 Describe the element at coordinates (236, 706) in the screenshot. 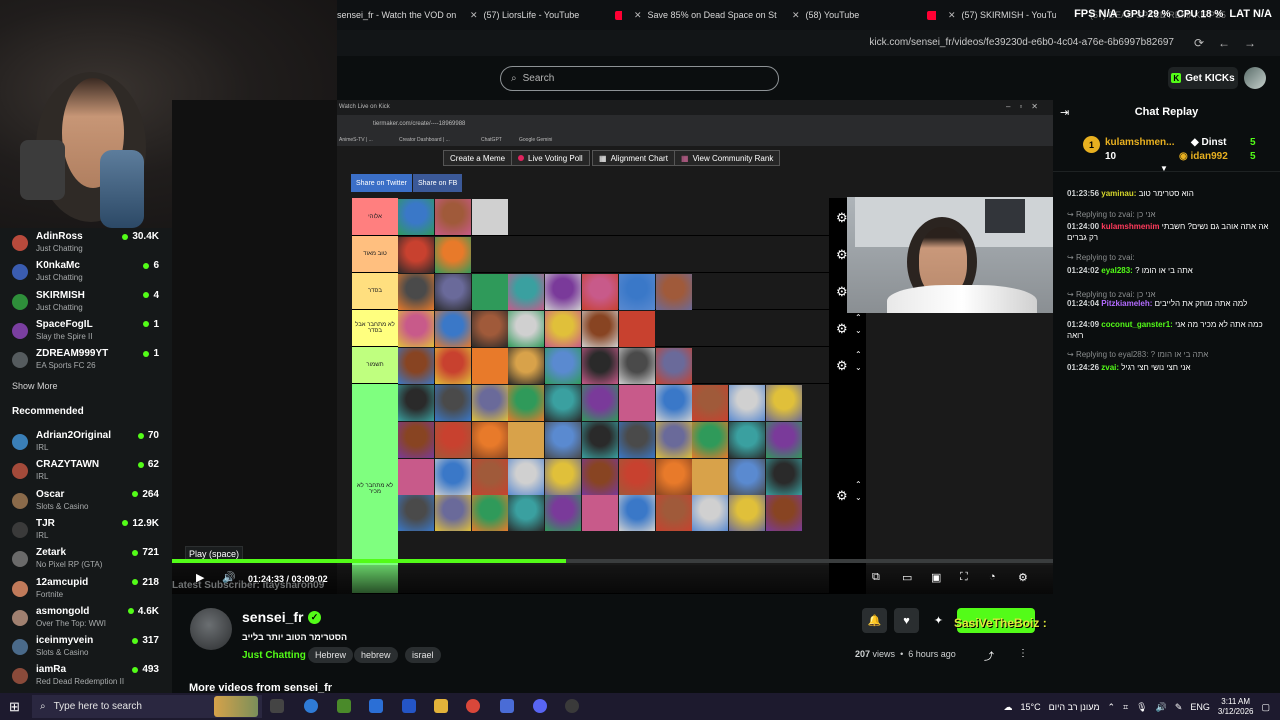

I see `widget-icon` at that location.